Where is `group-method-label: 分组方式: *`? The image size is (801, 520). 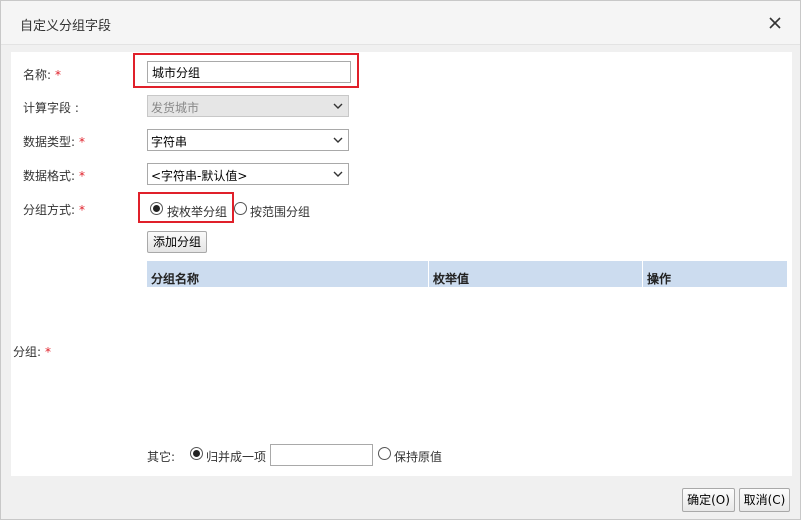 group-method-label: 分组方式: * is located at coordinates (54, 210).